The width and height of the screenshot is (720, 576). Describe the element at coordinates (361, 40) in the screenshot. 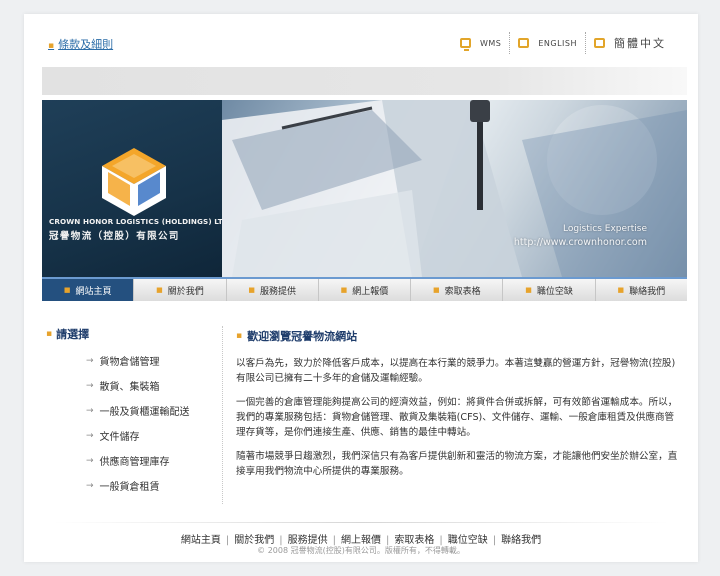

I see `top-bar: ▪ 條款及細則 WMS ENGLISH 簡體中文` at that location.